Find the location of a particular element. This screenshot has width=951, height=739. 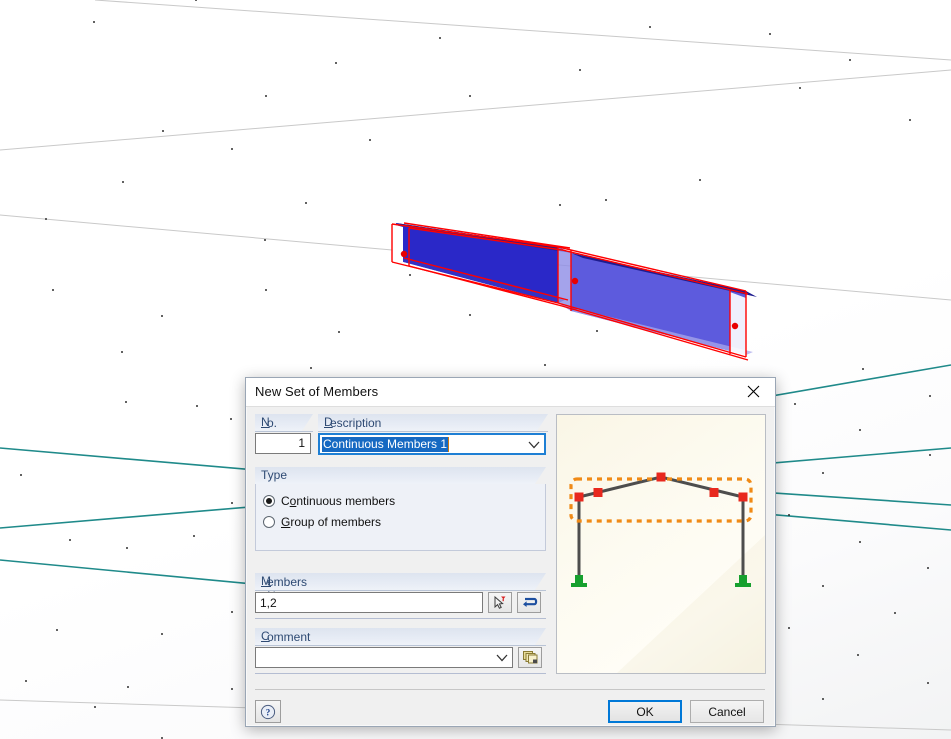

close-icon is located at coordinates (753, 391).